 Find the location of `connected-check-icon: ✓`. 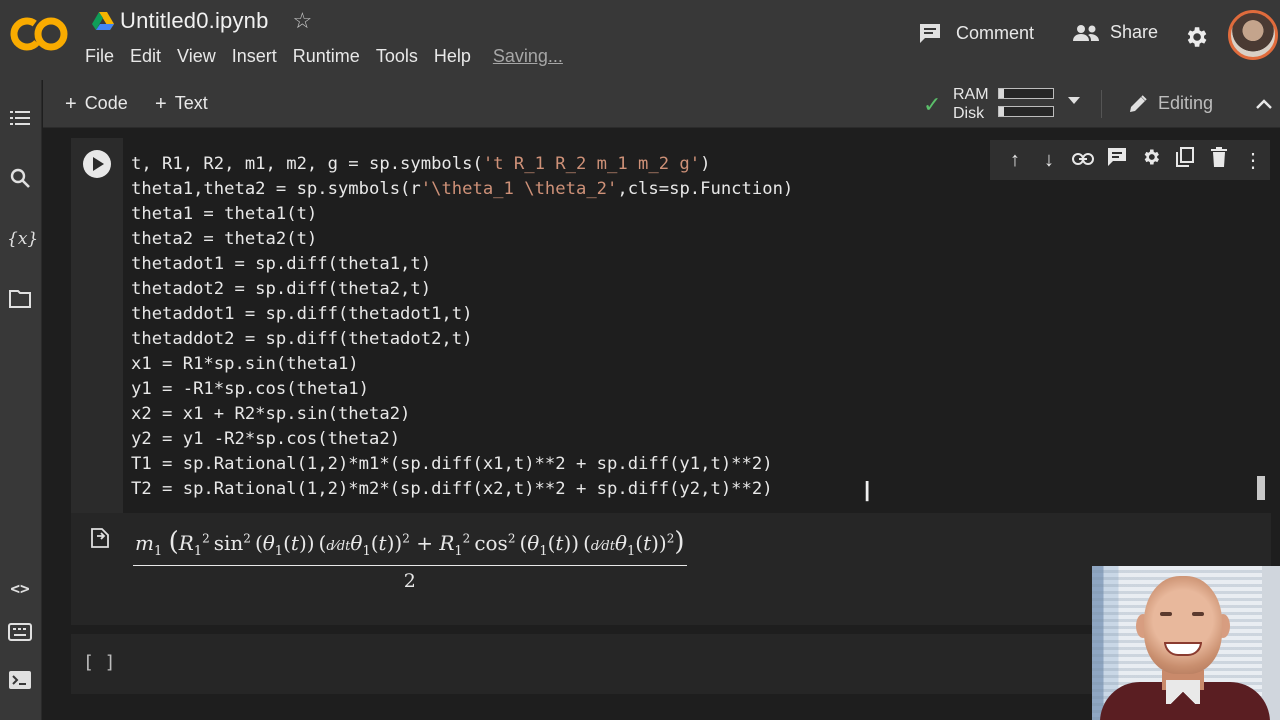

connected-check-icon: ✓ is located at coordinates (932, 104).